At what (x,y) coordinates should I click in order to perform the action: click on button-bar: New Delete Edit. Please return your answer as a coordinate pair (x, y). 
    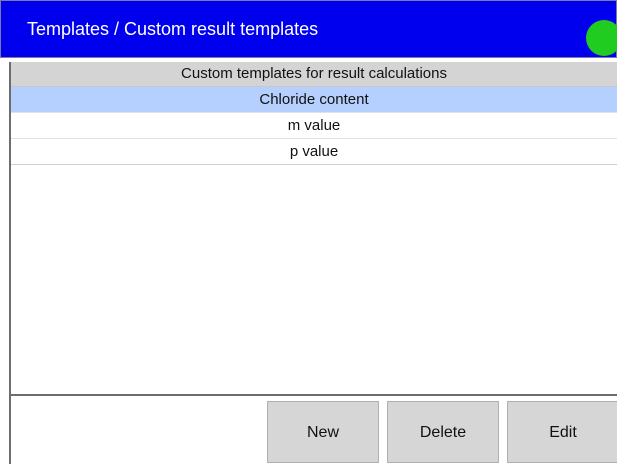
    Looking at the image, I should click on (313, 429).